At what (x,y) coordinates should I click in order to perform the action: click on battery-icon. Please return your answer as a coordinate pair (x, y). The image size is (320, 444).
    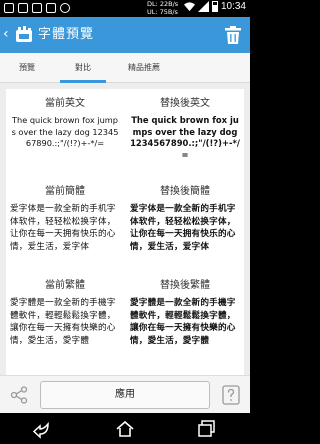
    Looking at the image, I should click on (214, 6).